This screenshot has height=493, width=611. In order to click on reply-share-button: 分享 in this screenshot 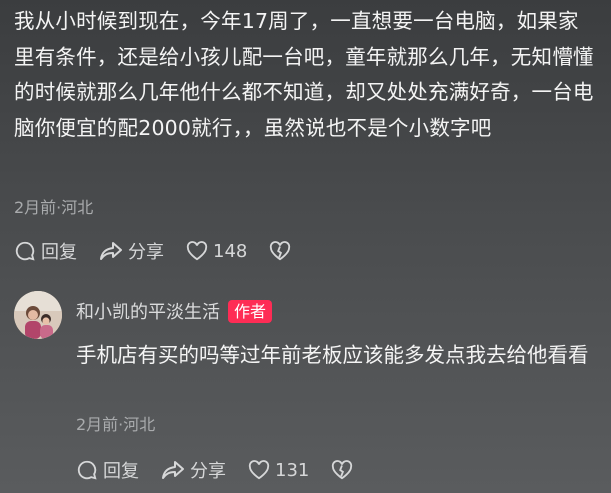, I will do `click(193, 470)`.